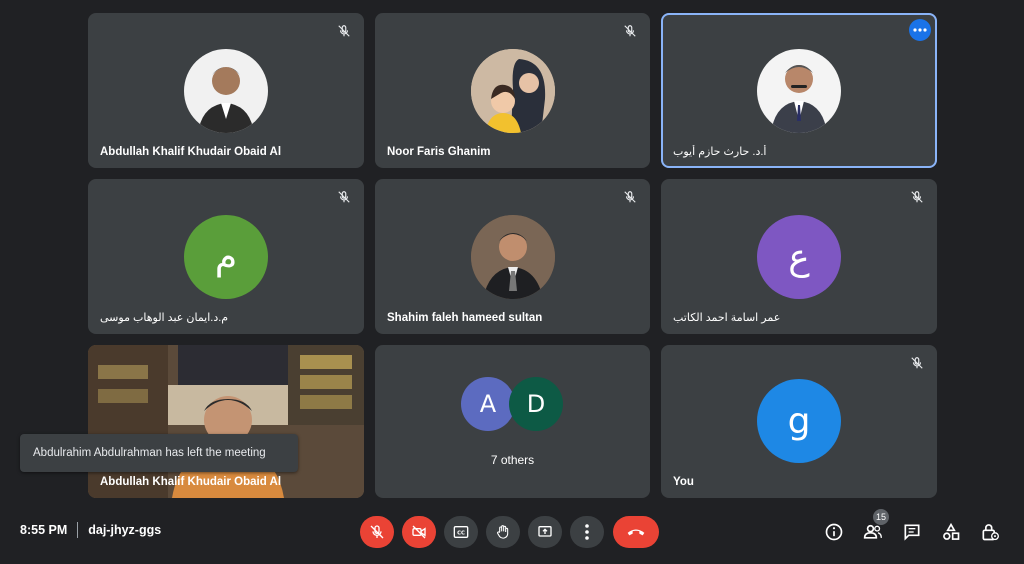 Image resolution: width=1024 pixels, height=564 pixels. What do you see at coordinates (439, 152) in the screenshot?
I see `participant-name: Noor Faris Ghanim` at bounding box center [439, 152].